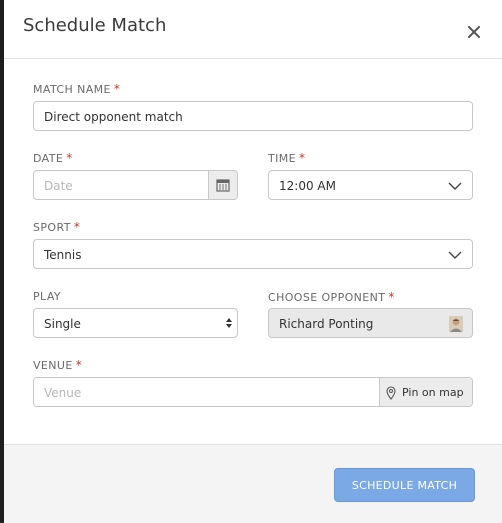 The width and height of the screenshot is (502, 523). Describe the element at coordinates (58, 186) in the screenshot. I see `date-placeholder: Date` at that location.